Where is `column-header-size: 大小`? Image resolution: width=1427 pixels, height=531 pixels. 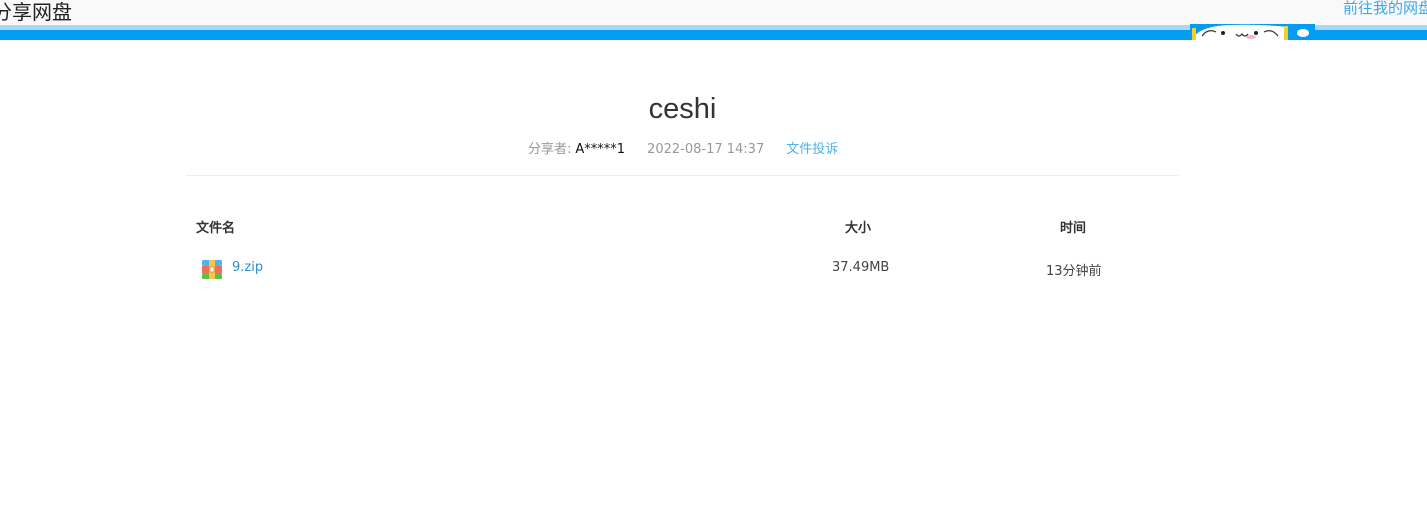
column-header-size: 大小 is located at coordinates (858, 228).